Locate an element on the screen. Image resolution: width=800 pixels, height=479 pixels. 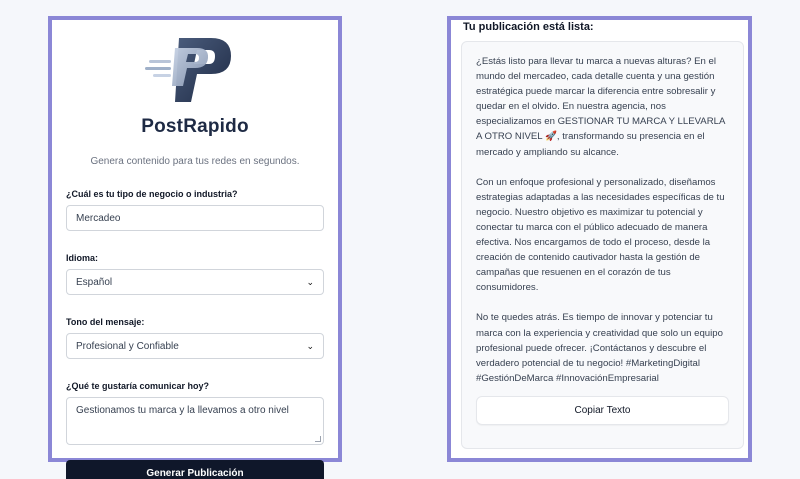
tone-label: Tono del mensaje: is located at coordinates (105, 322).